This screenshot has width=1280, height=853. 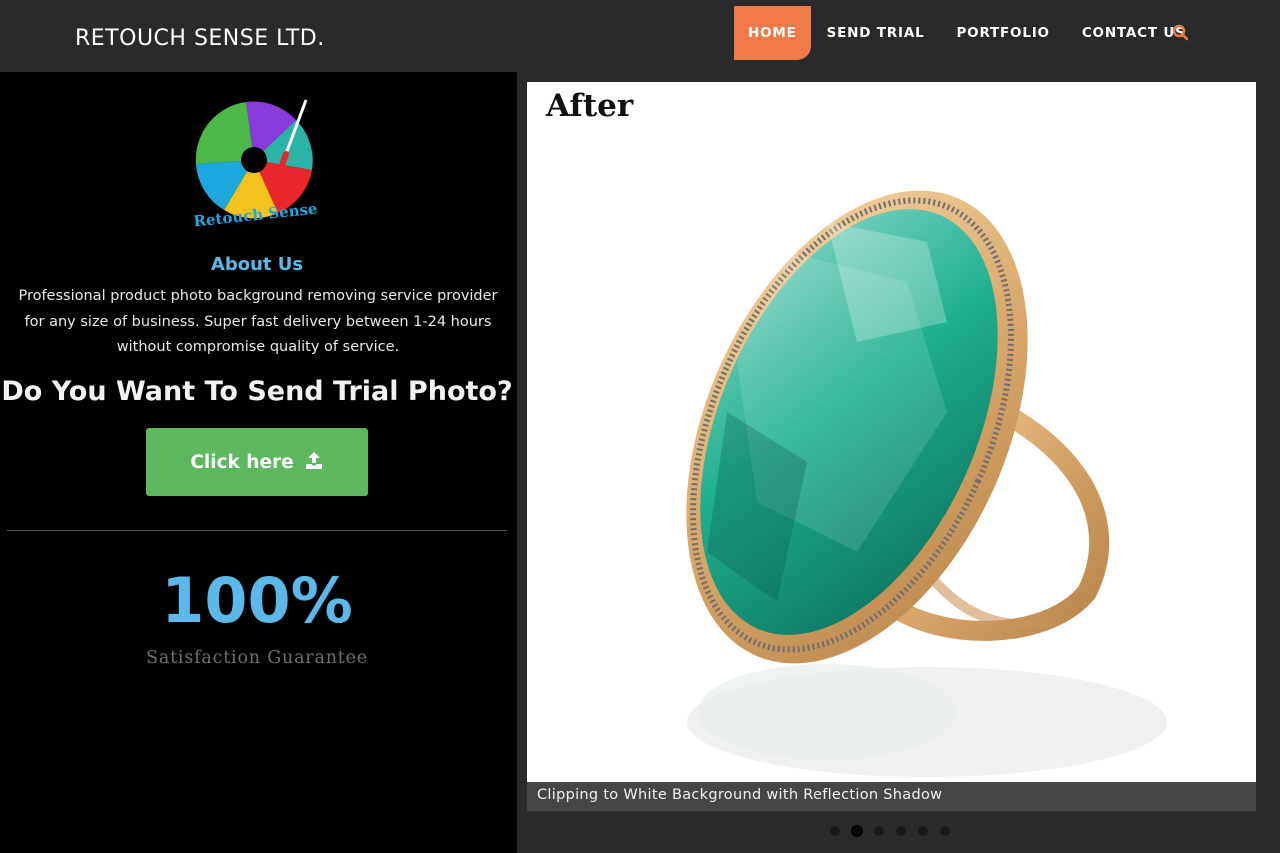 I want to click on about-us-heading: About Us, so click(x=257, y=264).